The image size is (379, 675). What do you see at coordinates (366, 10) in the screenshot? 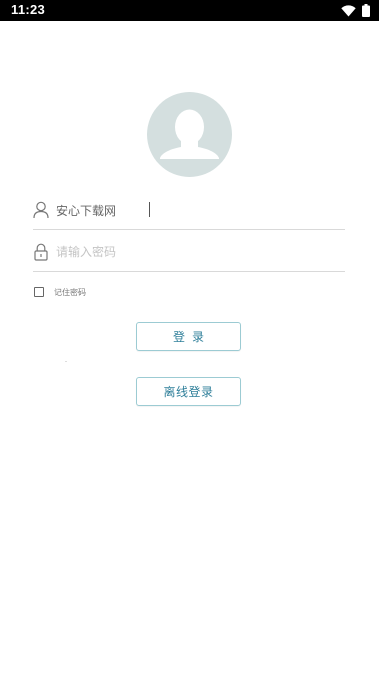
I see `battery-icon` at bounding box center [366, 10].